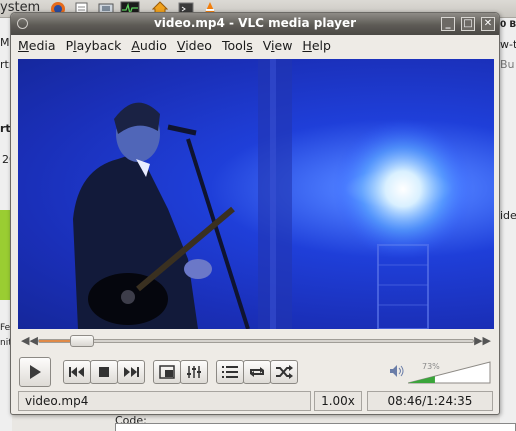 The height and width of the screenshot is (431, 516). I want to click on next-icon, so click(131, 372).